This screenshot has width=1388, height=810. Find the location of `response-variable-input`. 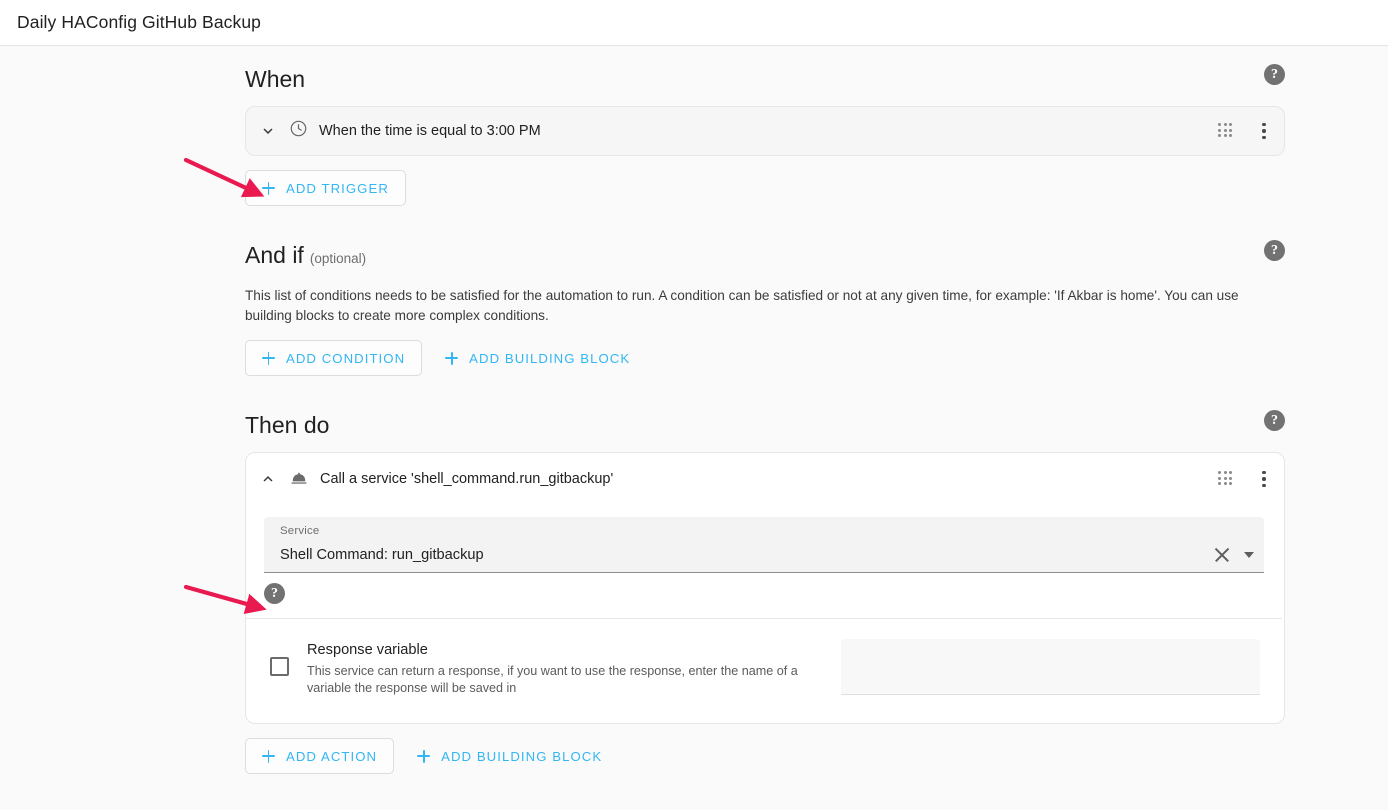

response-variable-input is located at coordinates (1050, 667).